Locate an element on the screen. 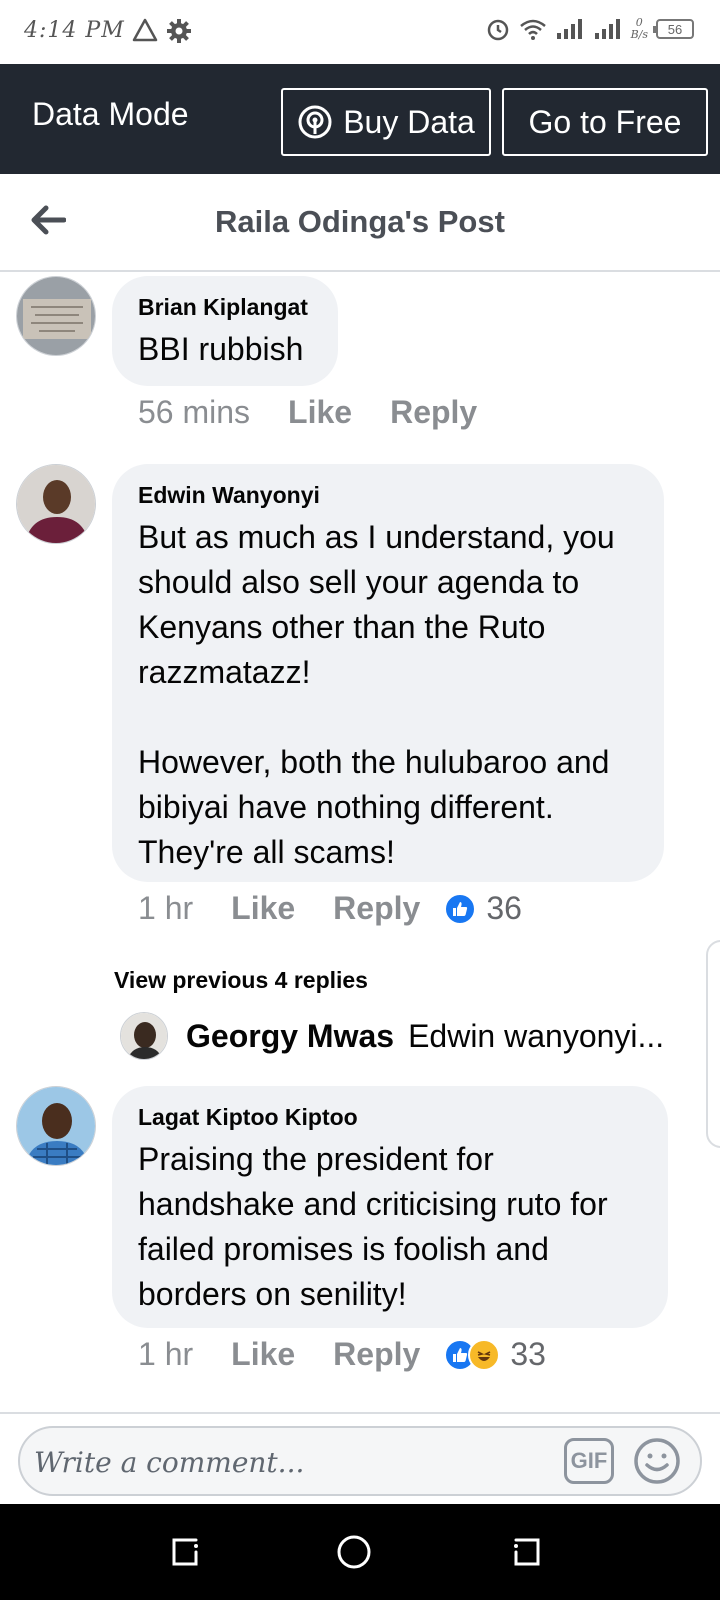 The height and width of the screenshot is (1600, 720). warning-icon is located at coordinates (145, 30).